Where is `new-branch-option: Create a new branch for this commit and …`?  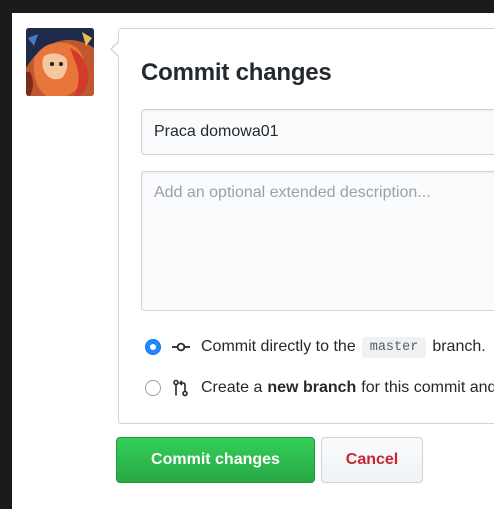 new-branch-option: Create a new branch for this commit and … is located at coordinates (319, 388).